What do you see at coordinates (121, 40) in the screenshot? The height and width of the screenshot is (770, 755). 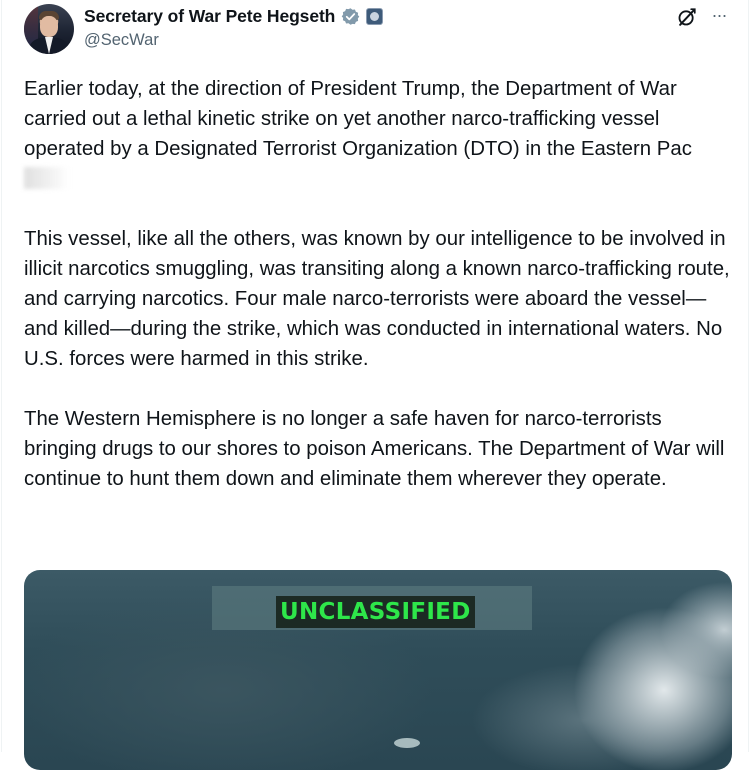 I see `author-handle: @SecWar` at bounding box center [121, 40].